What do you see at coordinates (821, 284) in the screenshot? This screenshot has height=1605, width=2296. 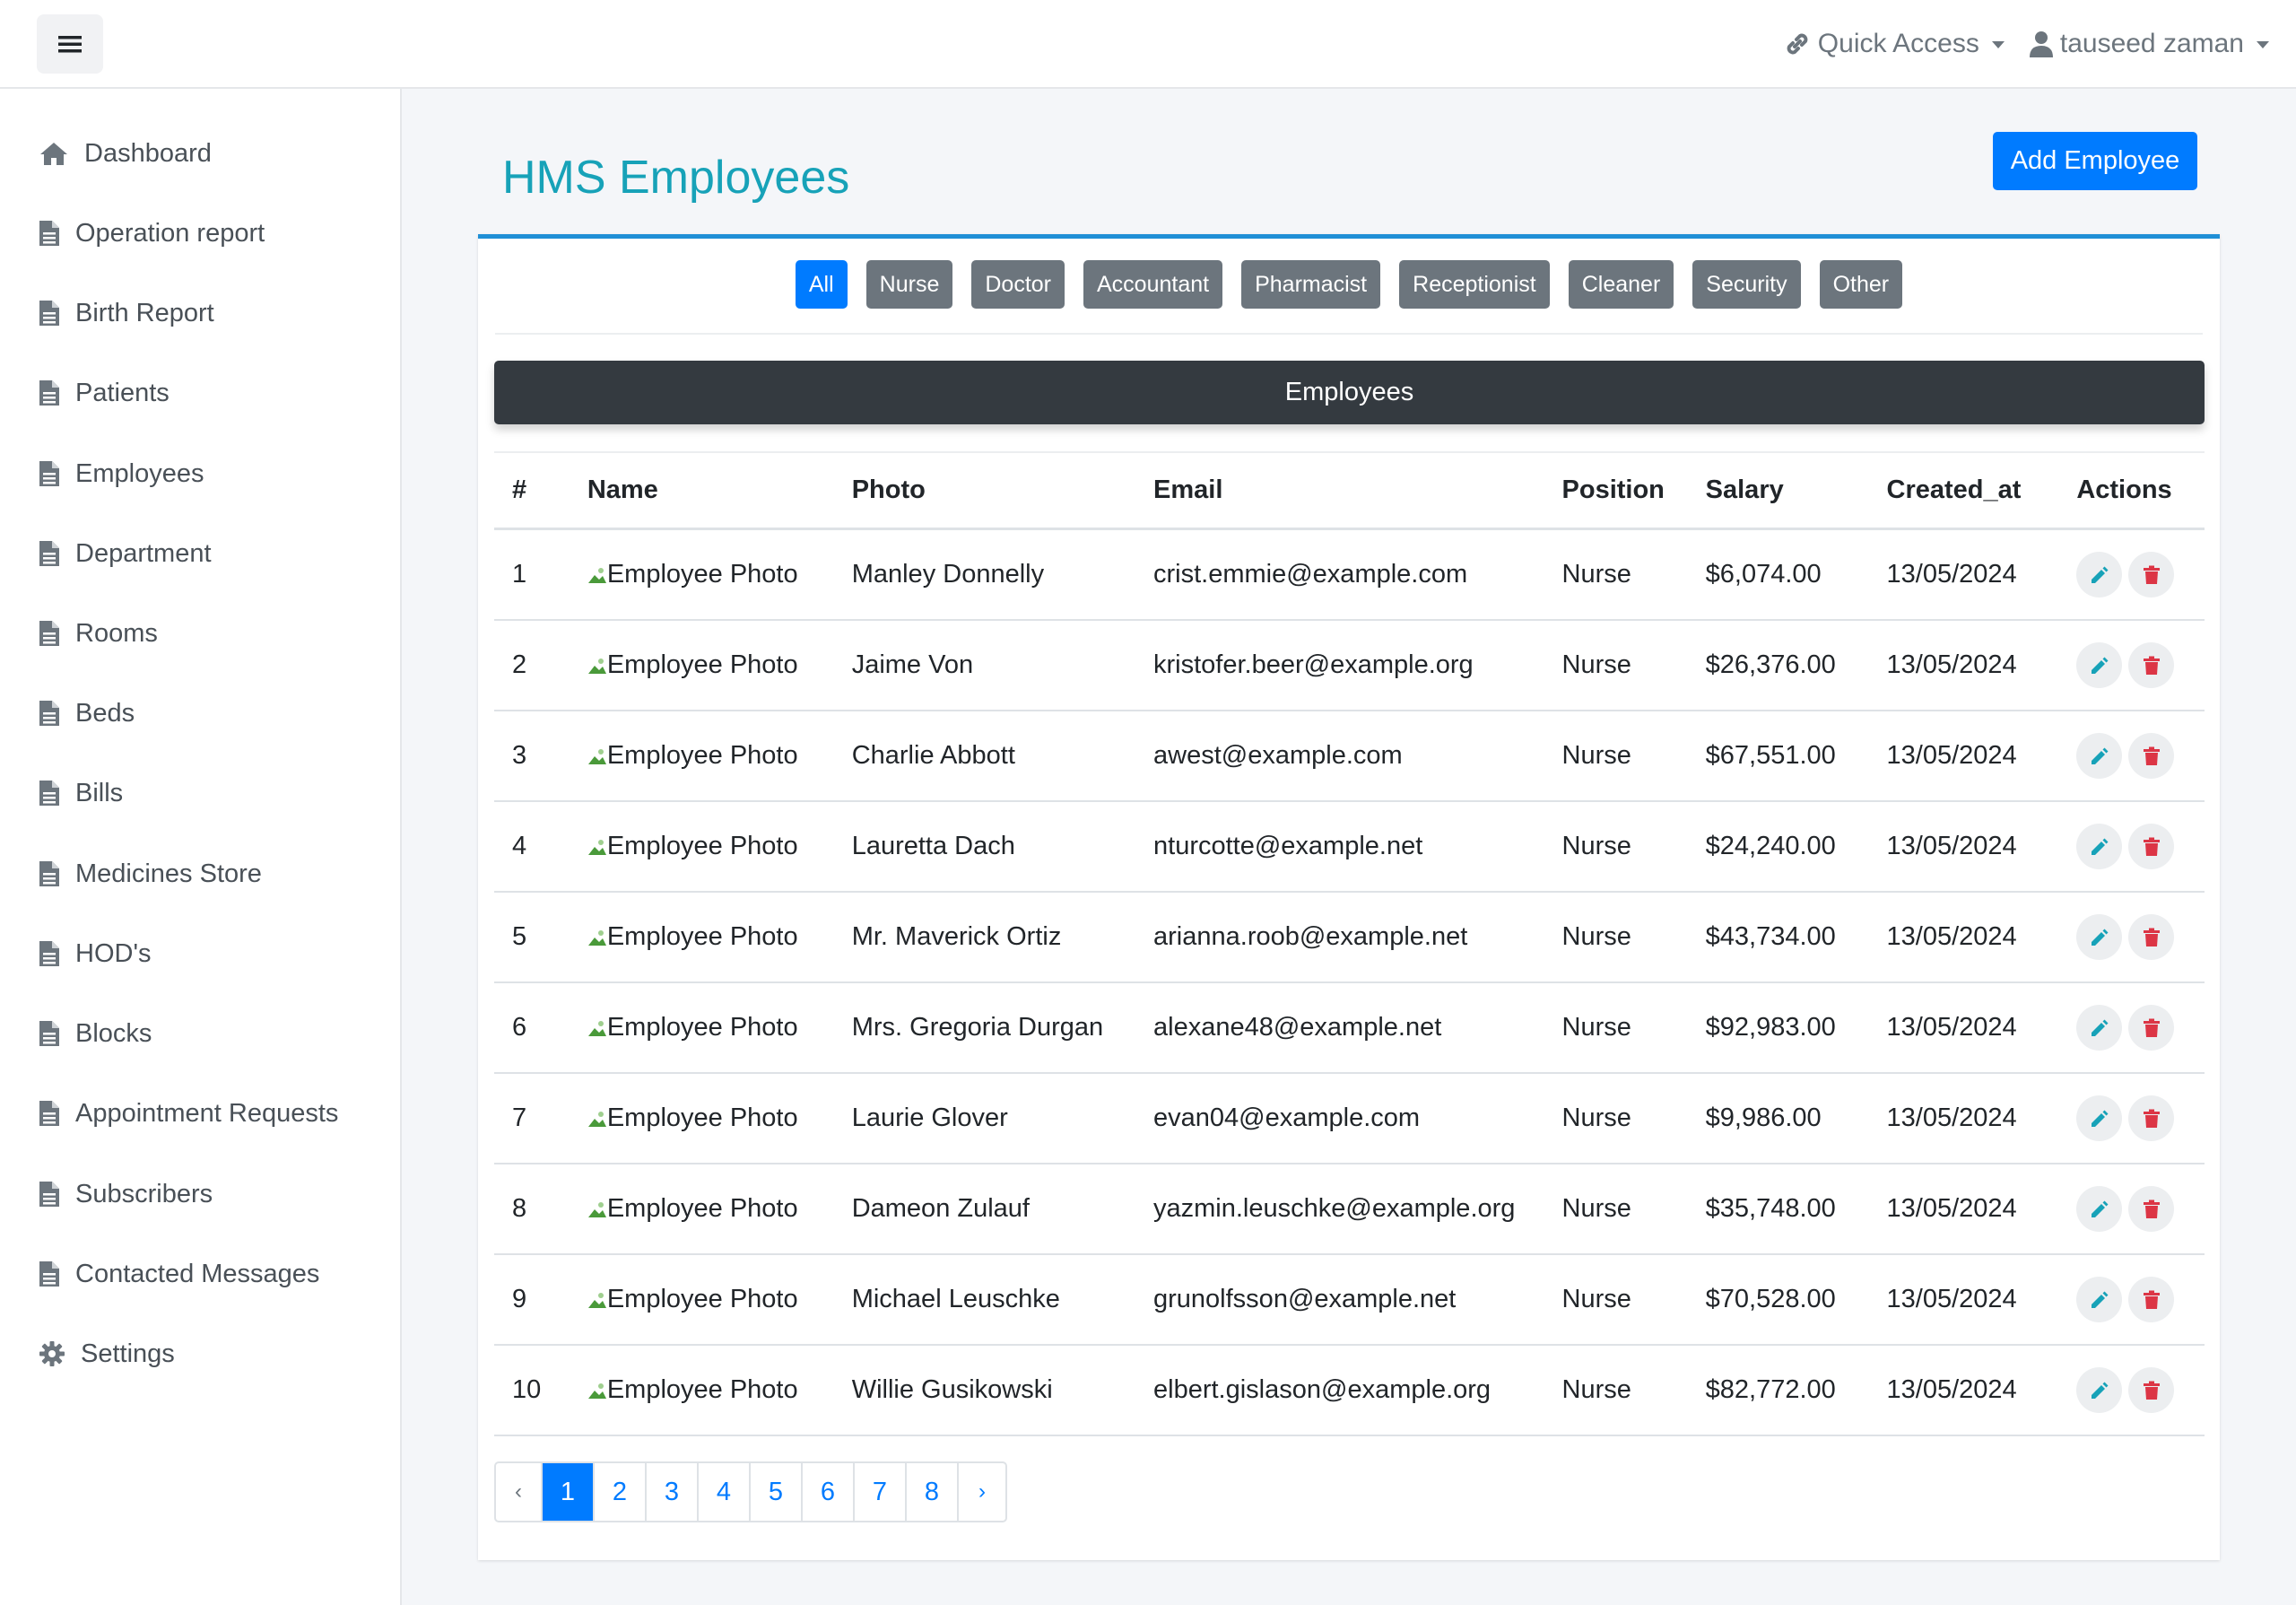 I see `filter-all-button: All` at bounding box center [821, 284].